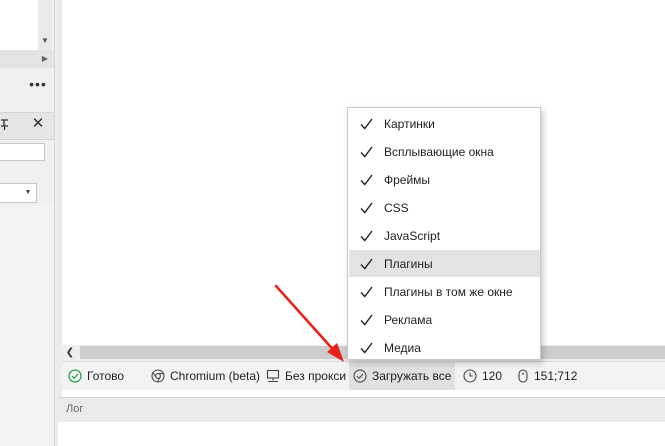 This screenshot has width=665, height=446. I want to click on panel-splitter, so click(58, 223).